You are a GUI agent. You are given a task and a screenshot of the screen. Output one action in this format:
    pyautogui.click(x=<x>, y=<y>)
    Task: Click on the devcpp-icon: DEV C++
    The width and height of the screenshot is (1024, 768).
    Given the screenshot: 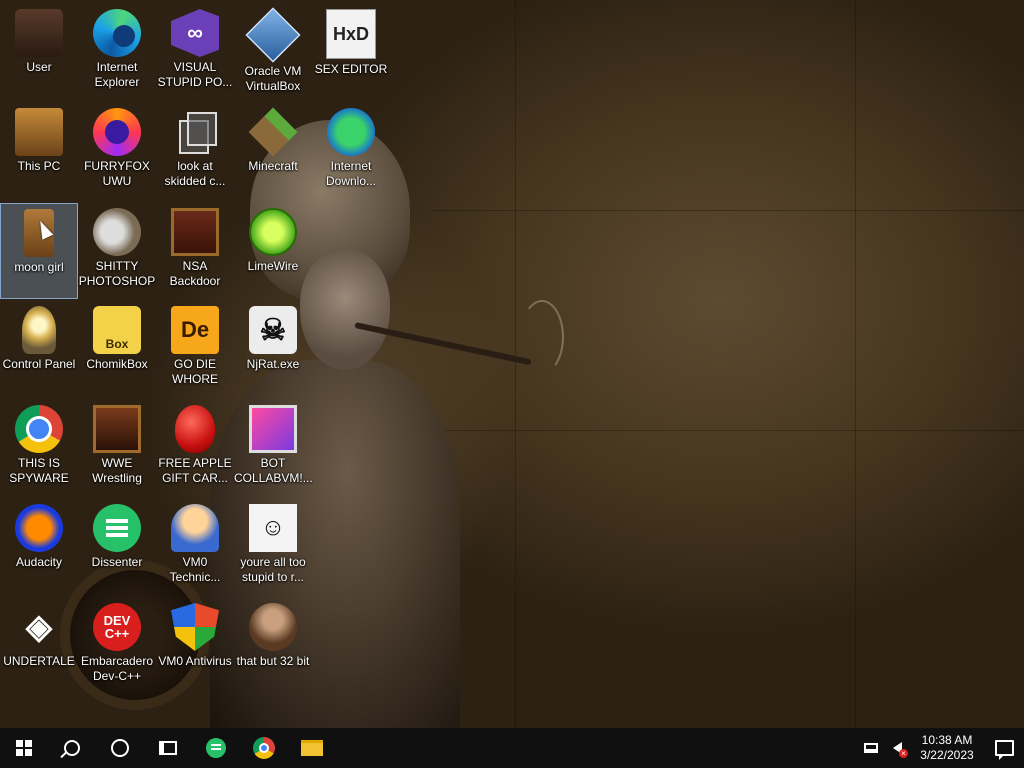 What is the action you would take?
    pyautogui.click(x=117, y=627)
    